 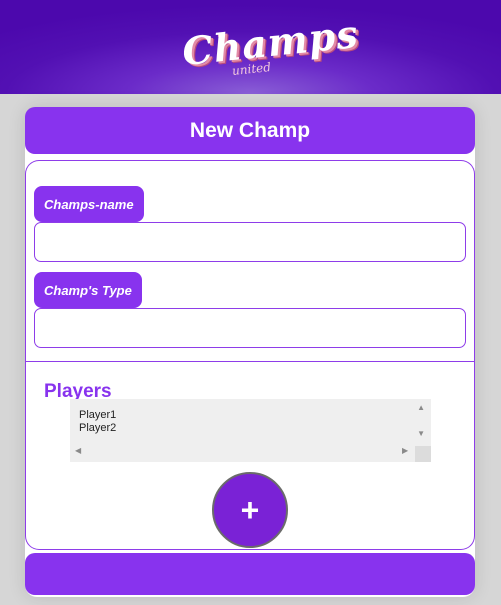 I want to click on scroll-up-icon: ▲, so click(x=421, y=407).